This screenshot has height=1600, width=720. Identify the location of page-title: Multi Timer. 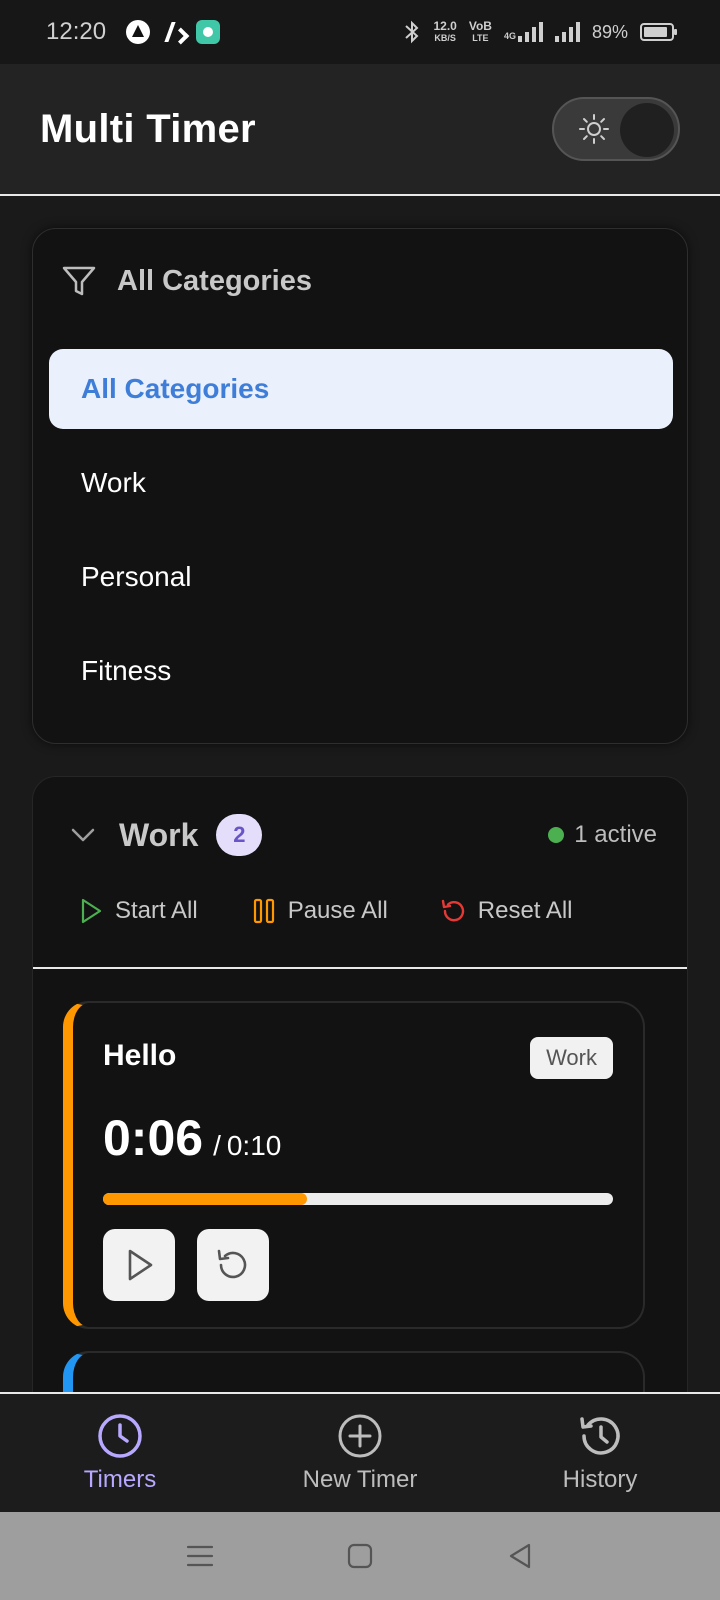
(148, 128).